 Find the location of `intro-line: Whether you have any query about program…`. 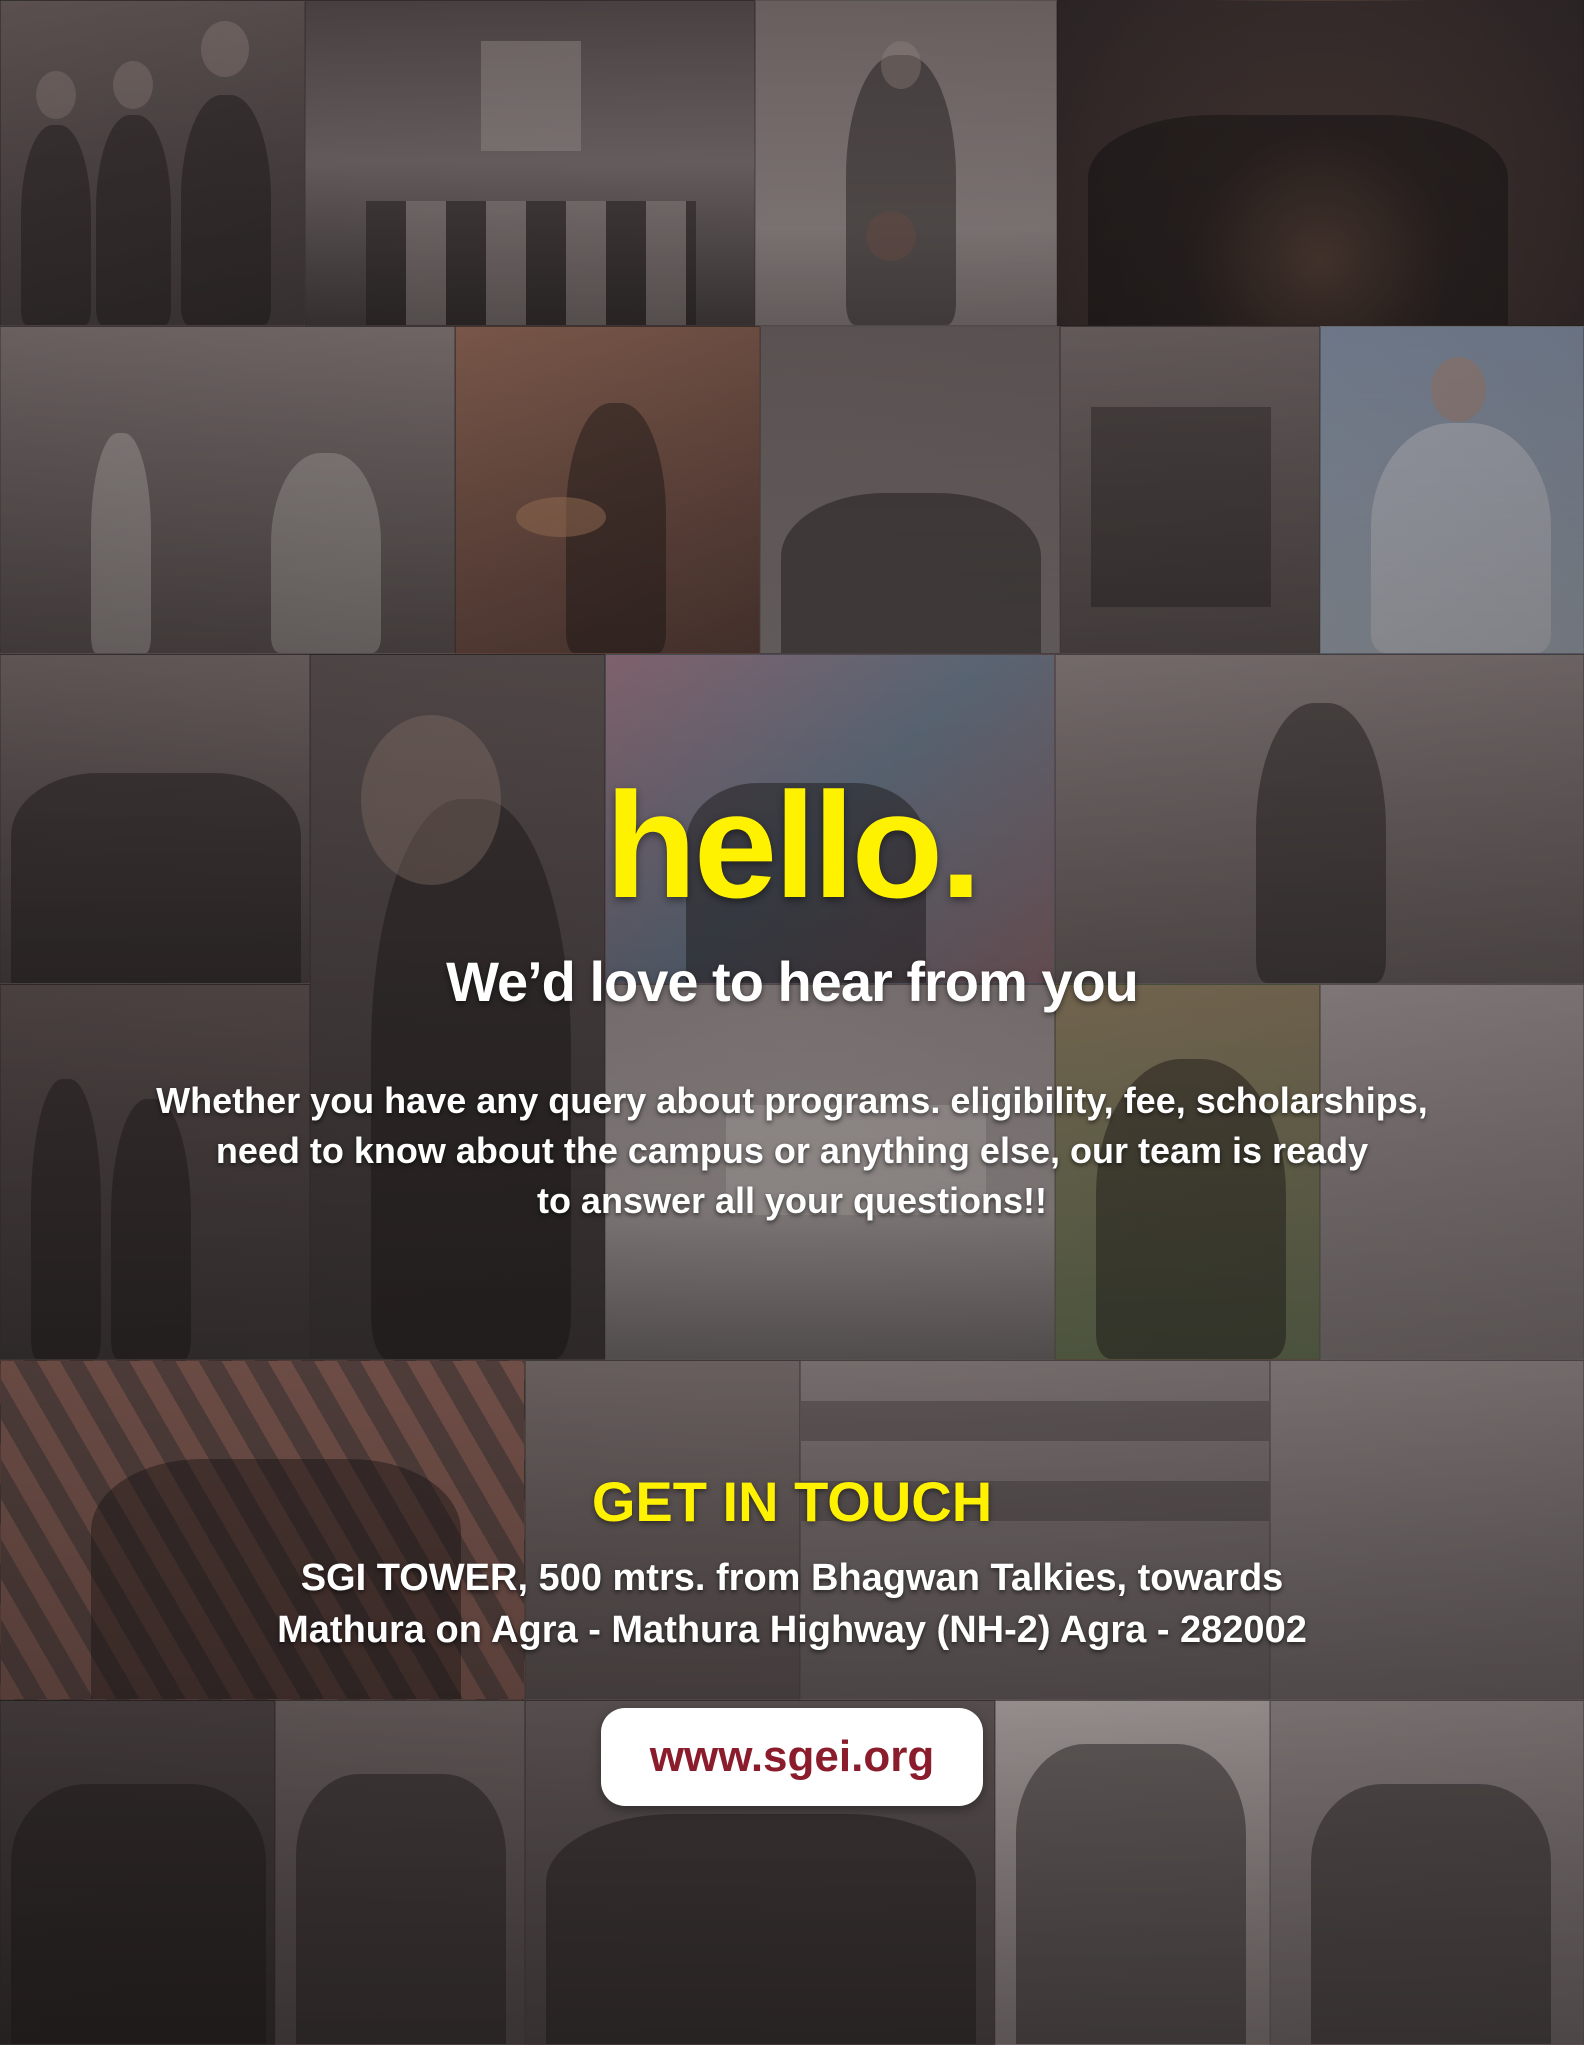

intro-line: Whether you have any query about program… is located at coordinates (792, 1100).